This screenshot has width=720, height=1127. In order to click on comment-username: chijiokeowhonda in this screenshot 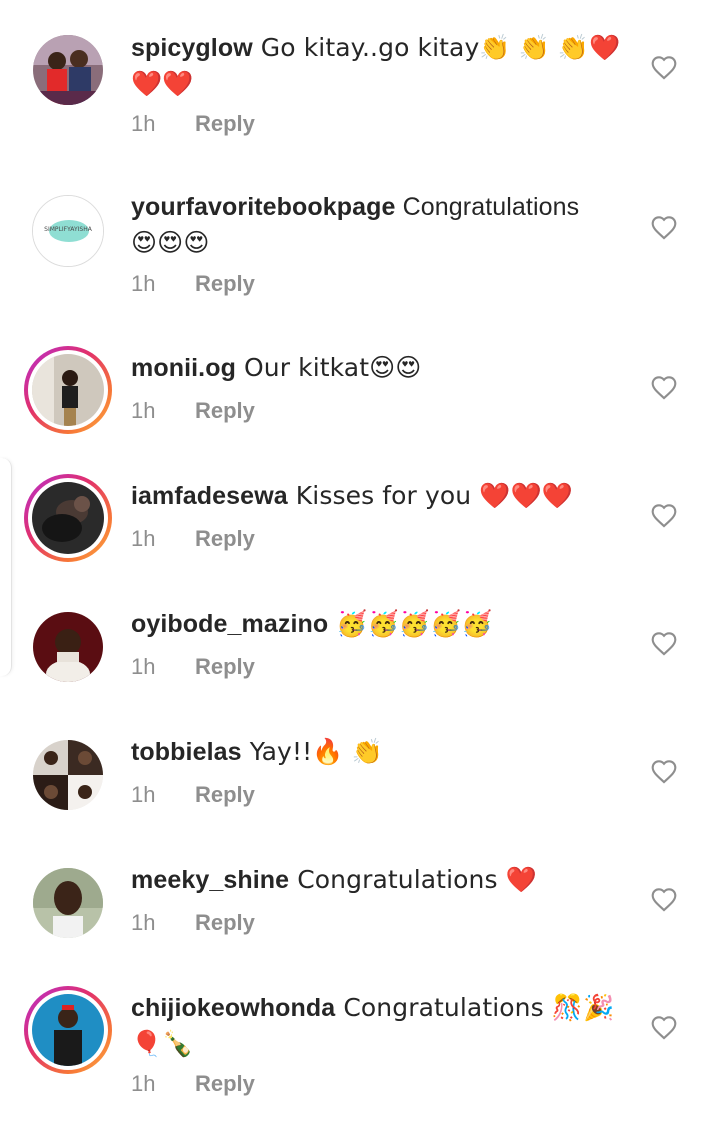, I will do `click(233, 1008)`.